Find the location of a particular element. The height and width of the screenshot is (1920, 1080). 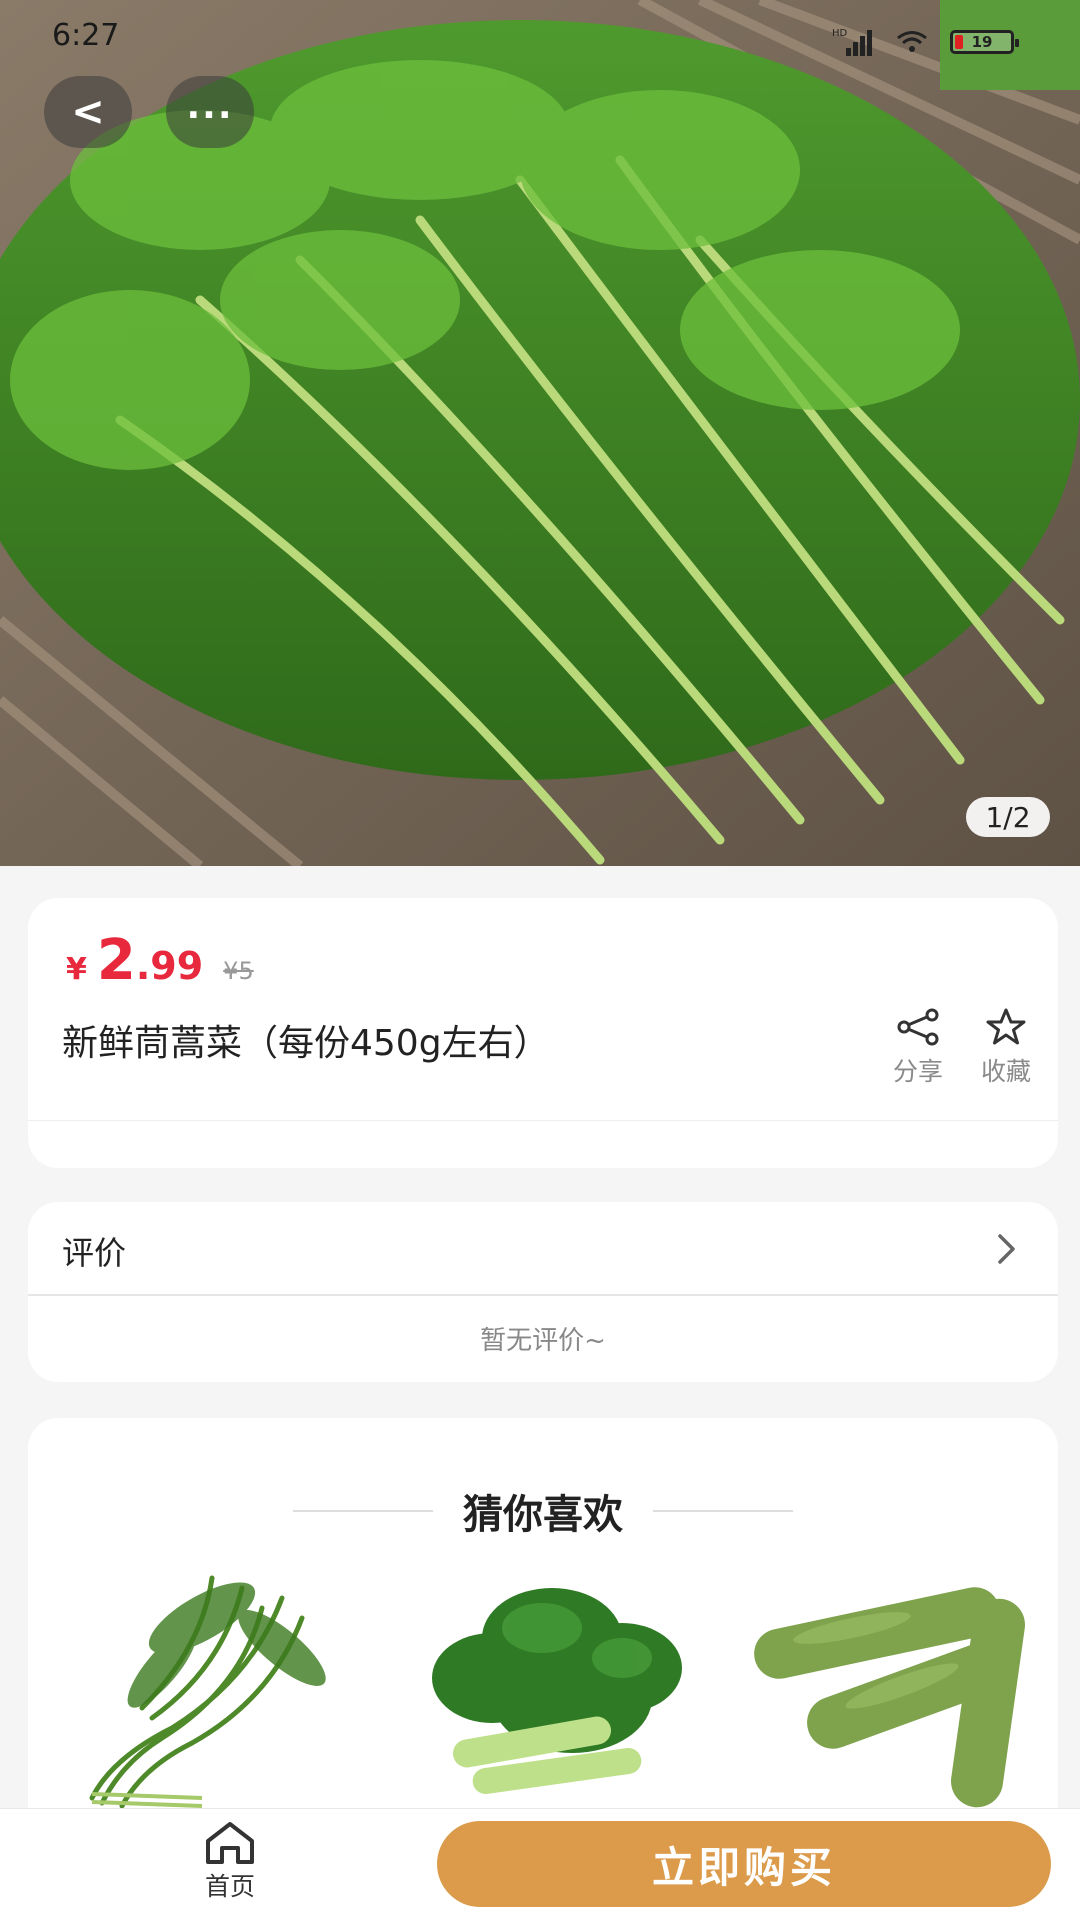

recommendations-list is located at coordinates (547, 1685).